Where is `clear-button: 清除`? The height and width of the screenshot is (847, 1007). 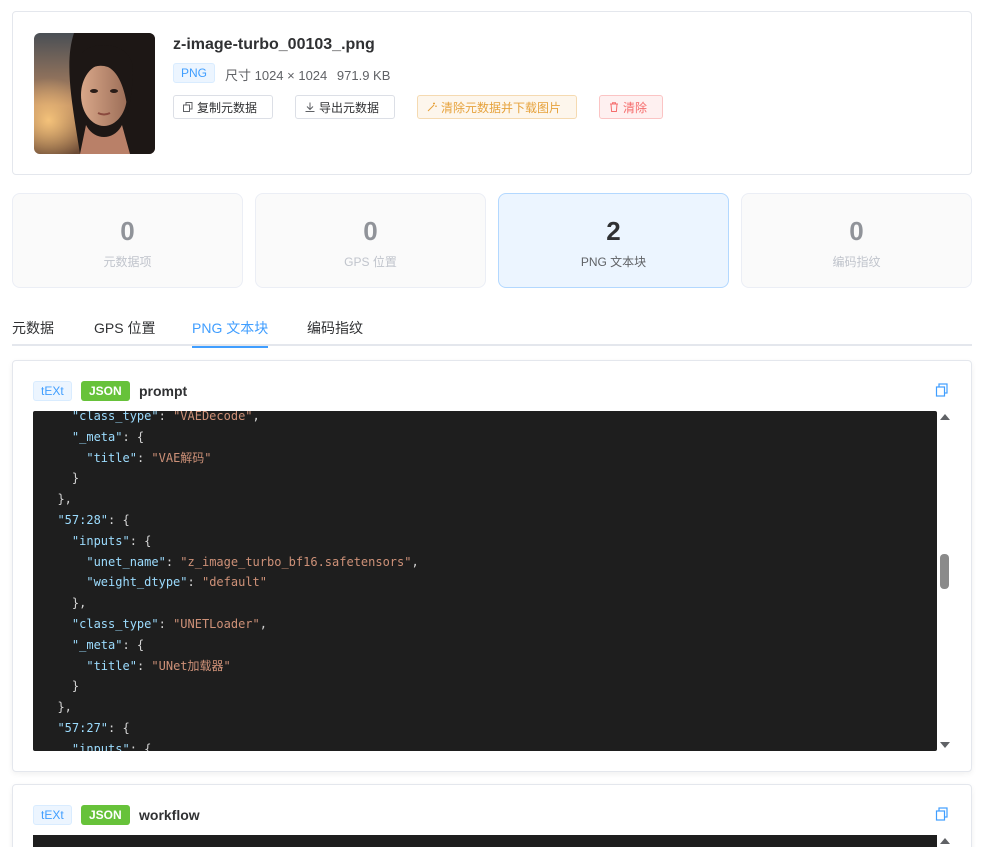 clear-button: 清除 is located at coordinates (631, 107).